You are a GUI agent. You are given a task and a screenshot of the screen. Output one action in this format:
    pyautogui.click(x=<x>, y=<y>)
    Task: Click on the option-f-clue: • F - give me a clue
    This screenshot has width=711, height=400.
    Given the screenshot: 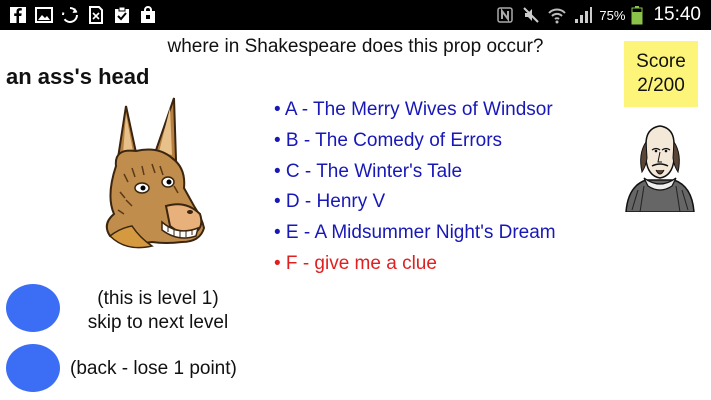 What is the action you would take?
    pyautogui.click(x=415, y=263)
    